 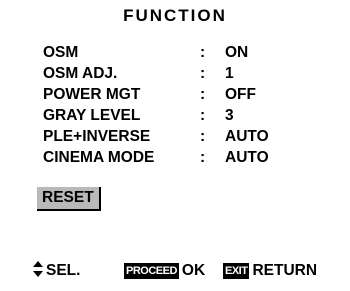 I want to click on menu-item-osm-adj: OSM ADJ. : 1, so click(x=180, y=73).